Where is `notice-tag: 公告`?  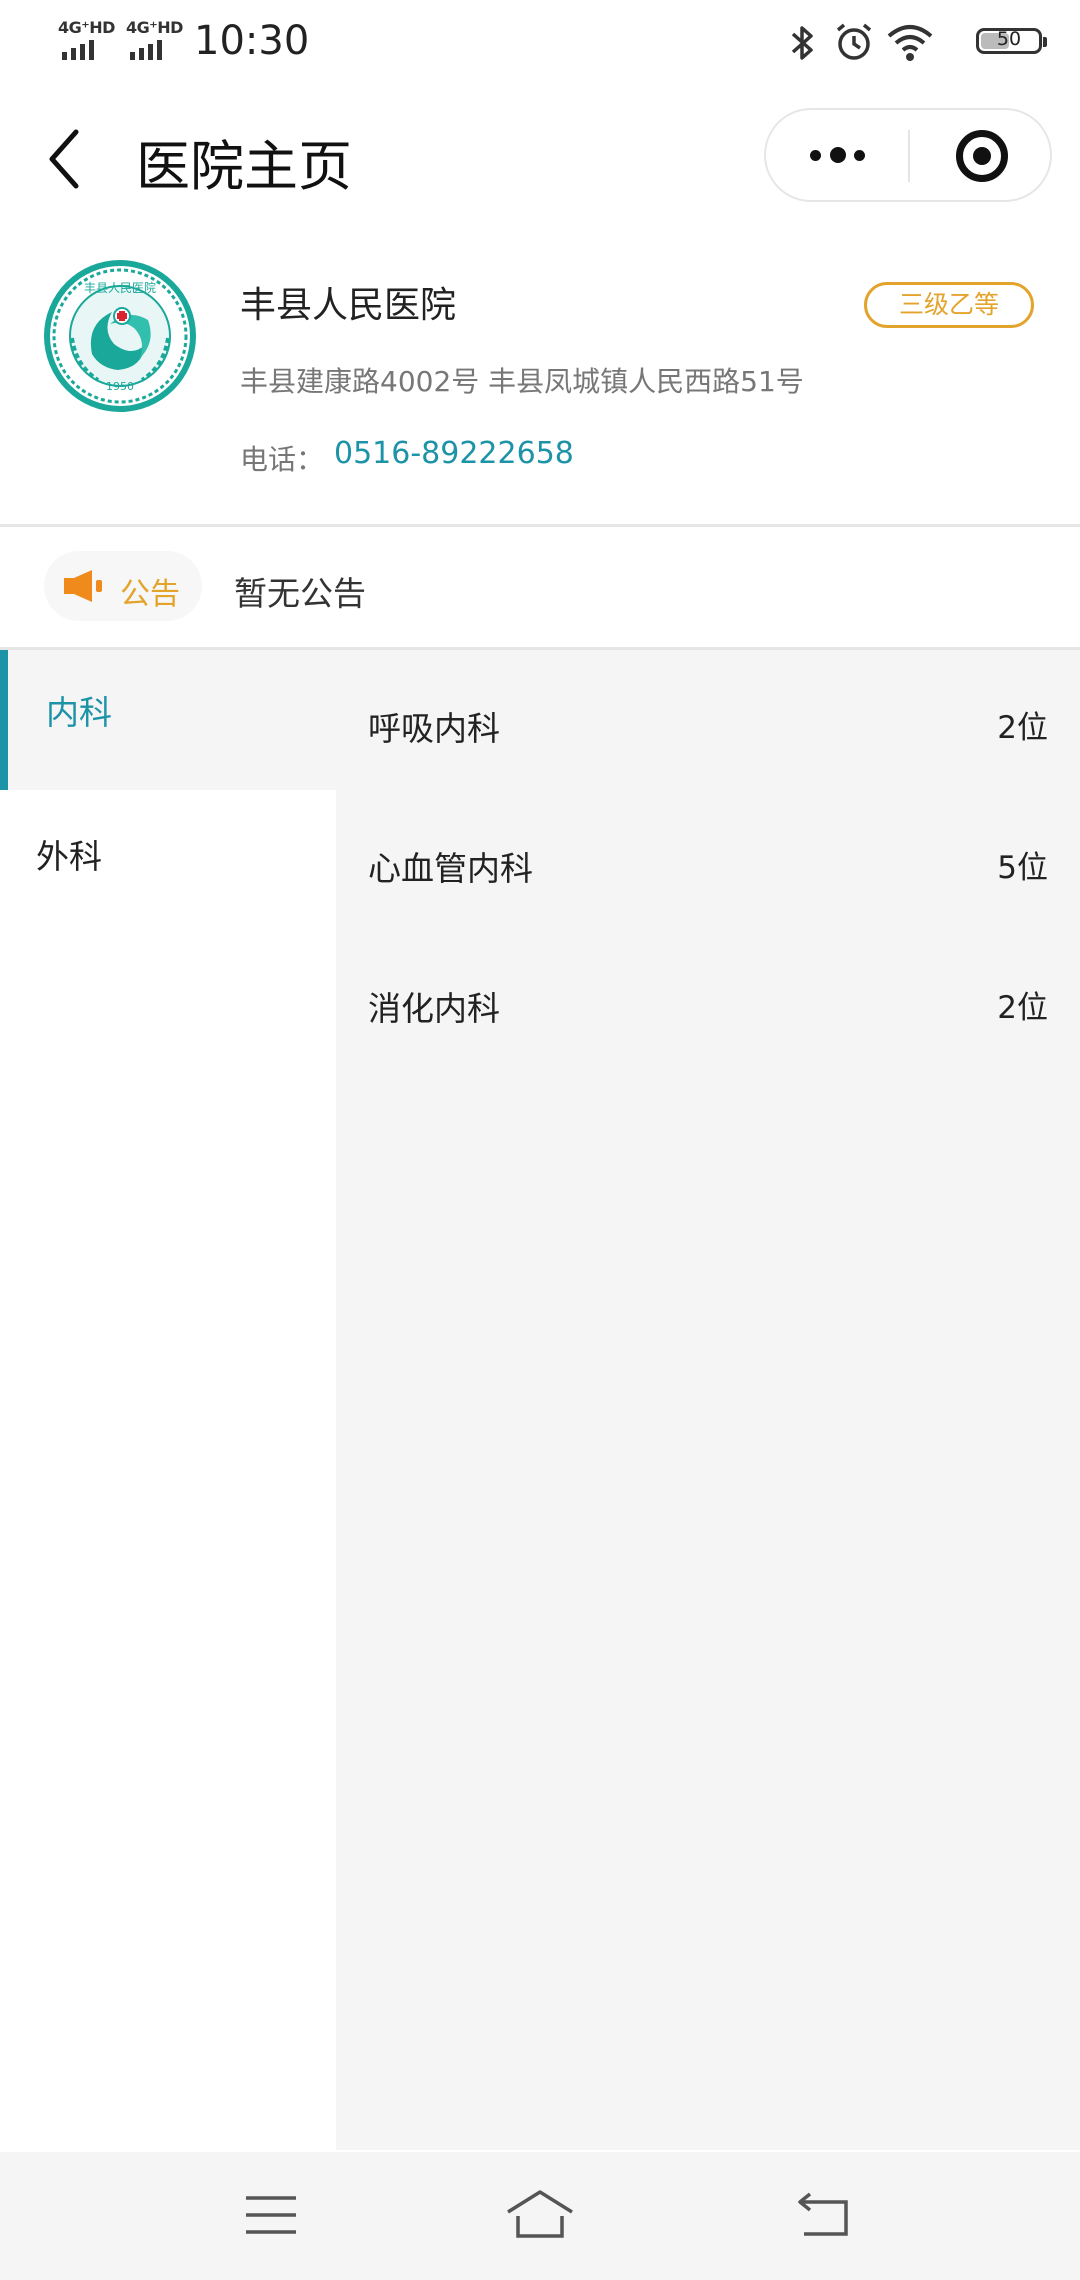
notice-tag: 公告 is located at coordinates (123, 586).